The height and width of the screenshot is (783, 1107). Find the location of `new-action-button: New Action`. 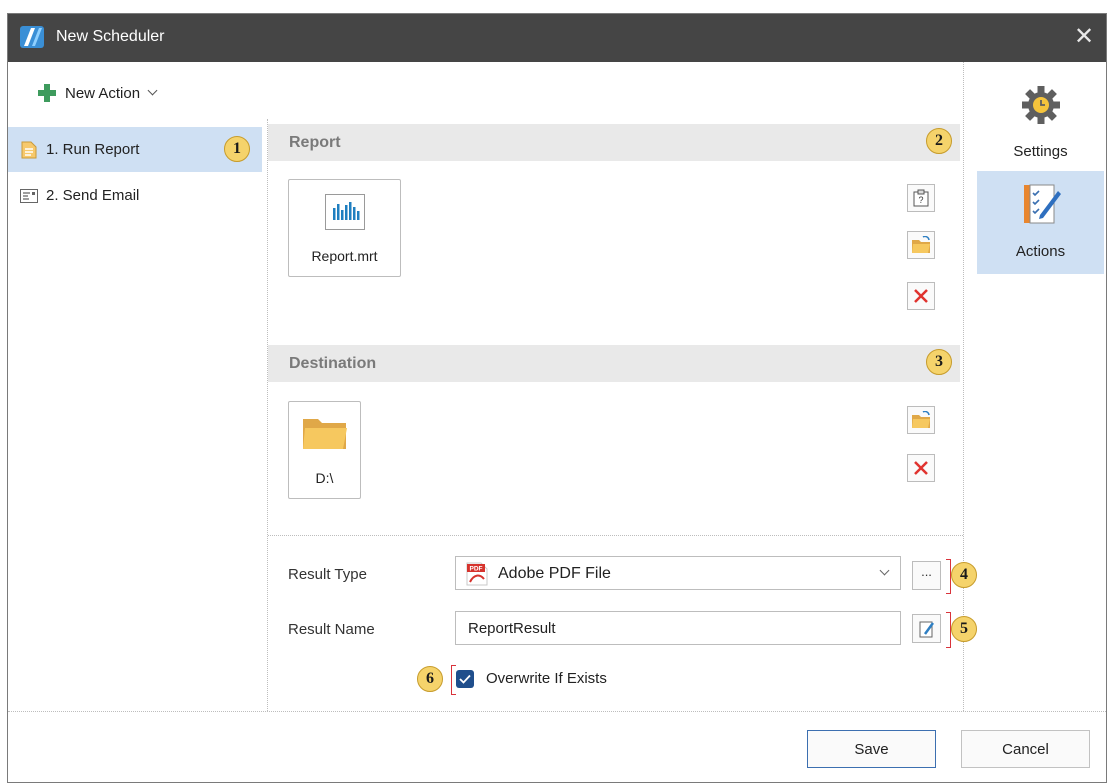

new-action-button: New Action is located at coordinates (98, 93).